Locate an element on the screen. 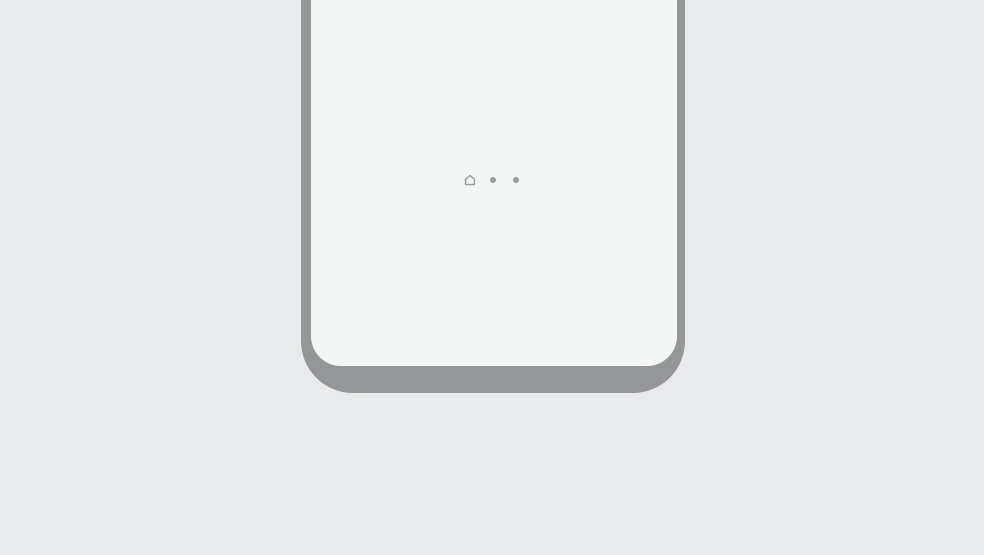 This screenshot has height=555, width=984. page-indicator is located at coordinates (491, 180).